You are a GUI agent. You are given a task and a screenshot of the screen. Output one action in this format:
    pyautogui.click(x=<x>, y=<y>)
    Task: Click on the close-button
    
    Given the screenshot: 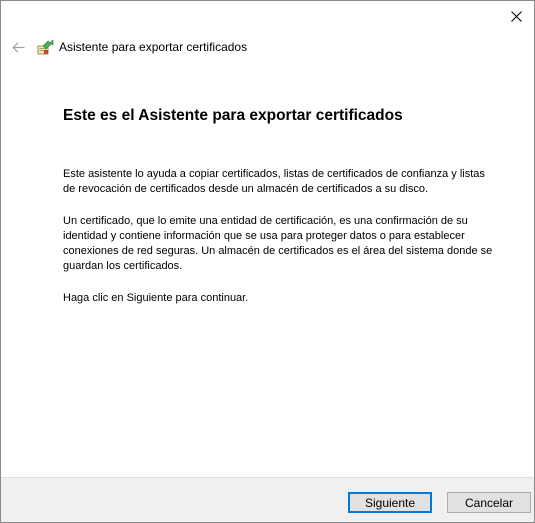 What is the action you would take?
    pyautogui.click(x=516, y=16)
    